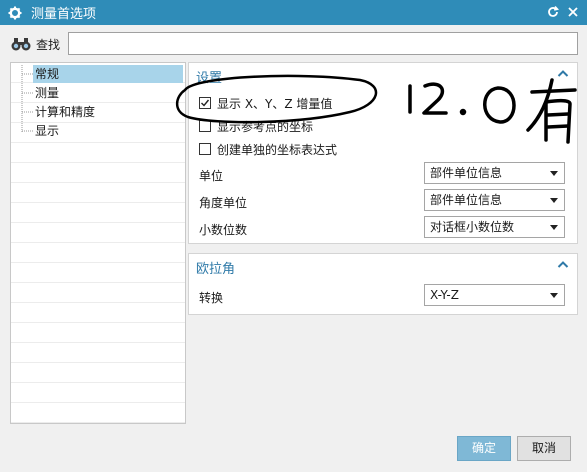 The height and width of the screenshot is (472, 587). What do you see at coordinates (484, 448) in the screenshot?
I see `ok-button: 确定` at bounding box center [484, 448].